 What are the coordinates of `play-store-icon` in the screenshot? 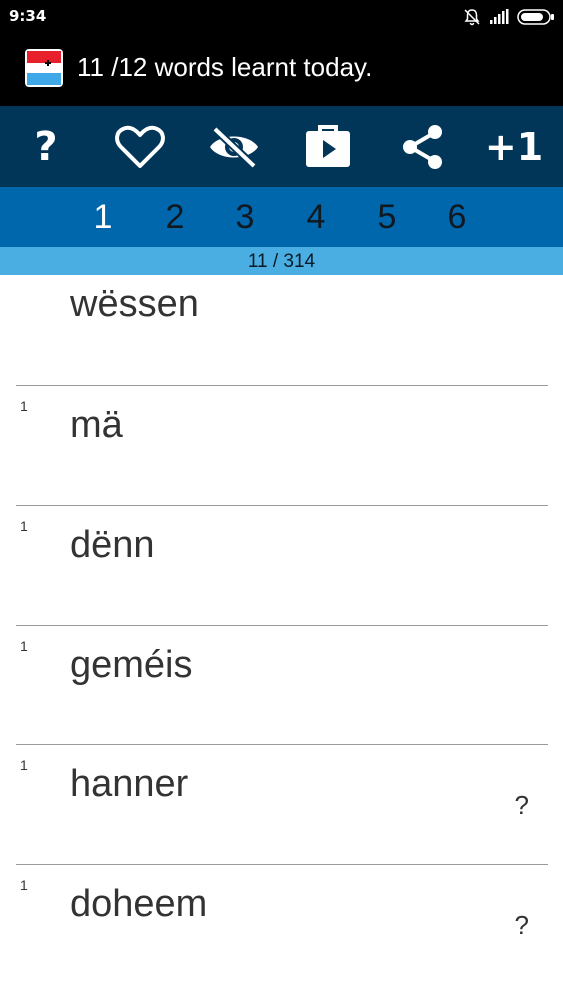 It's located at (328, 145).